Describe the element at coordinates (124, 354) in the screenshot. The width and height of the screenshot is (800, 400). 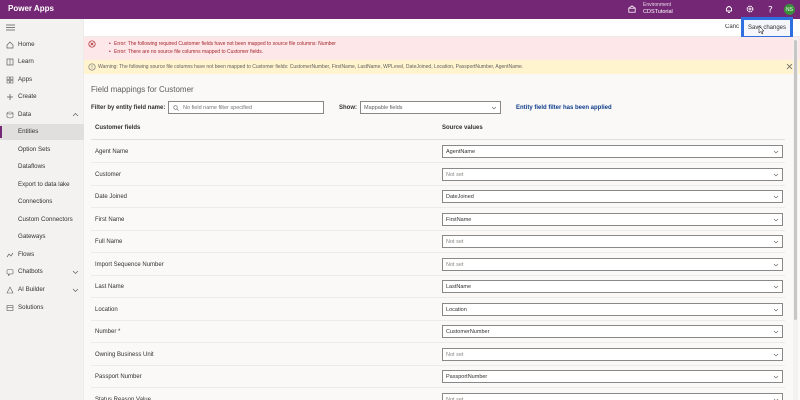
I see `customer-field-name: Owning Business Unit` at that location.